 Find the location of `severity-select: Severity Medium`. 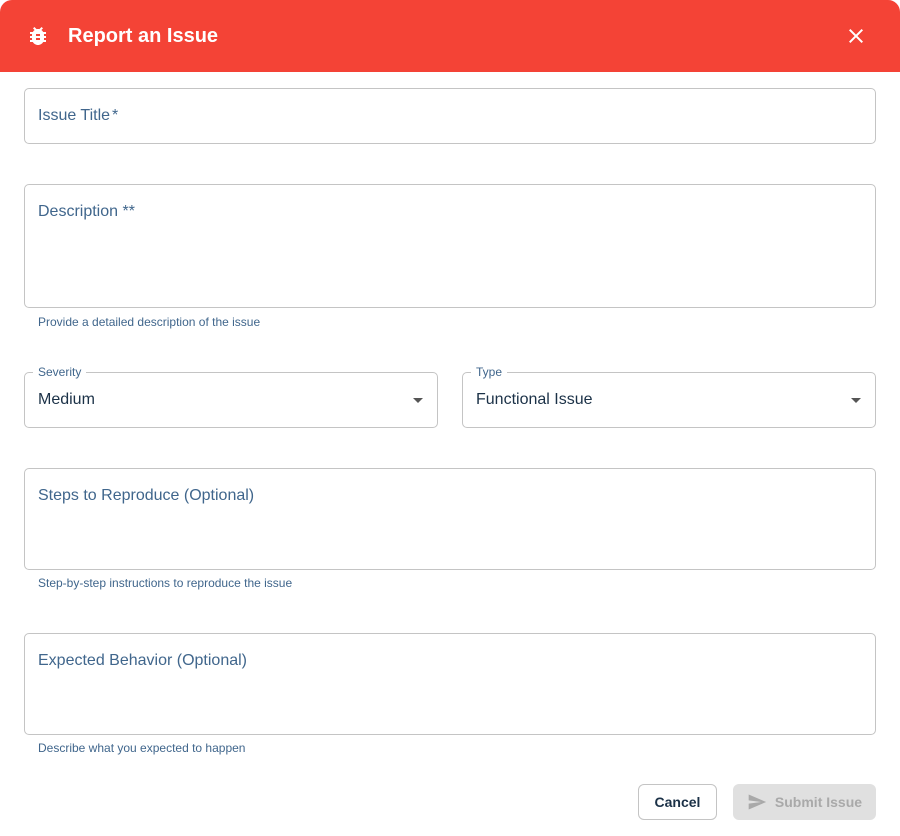

severity-select: Severity Medium is located at coordinates (231, 396).